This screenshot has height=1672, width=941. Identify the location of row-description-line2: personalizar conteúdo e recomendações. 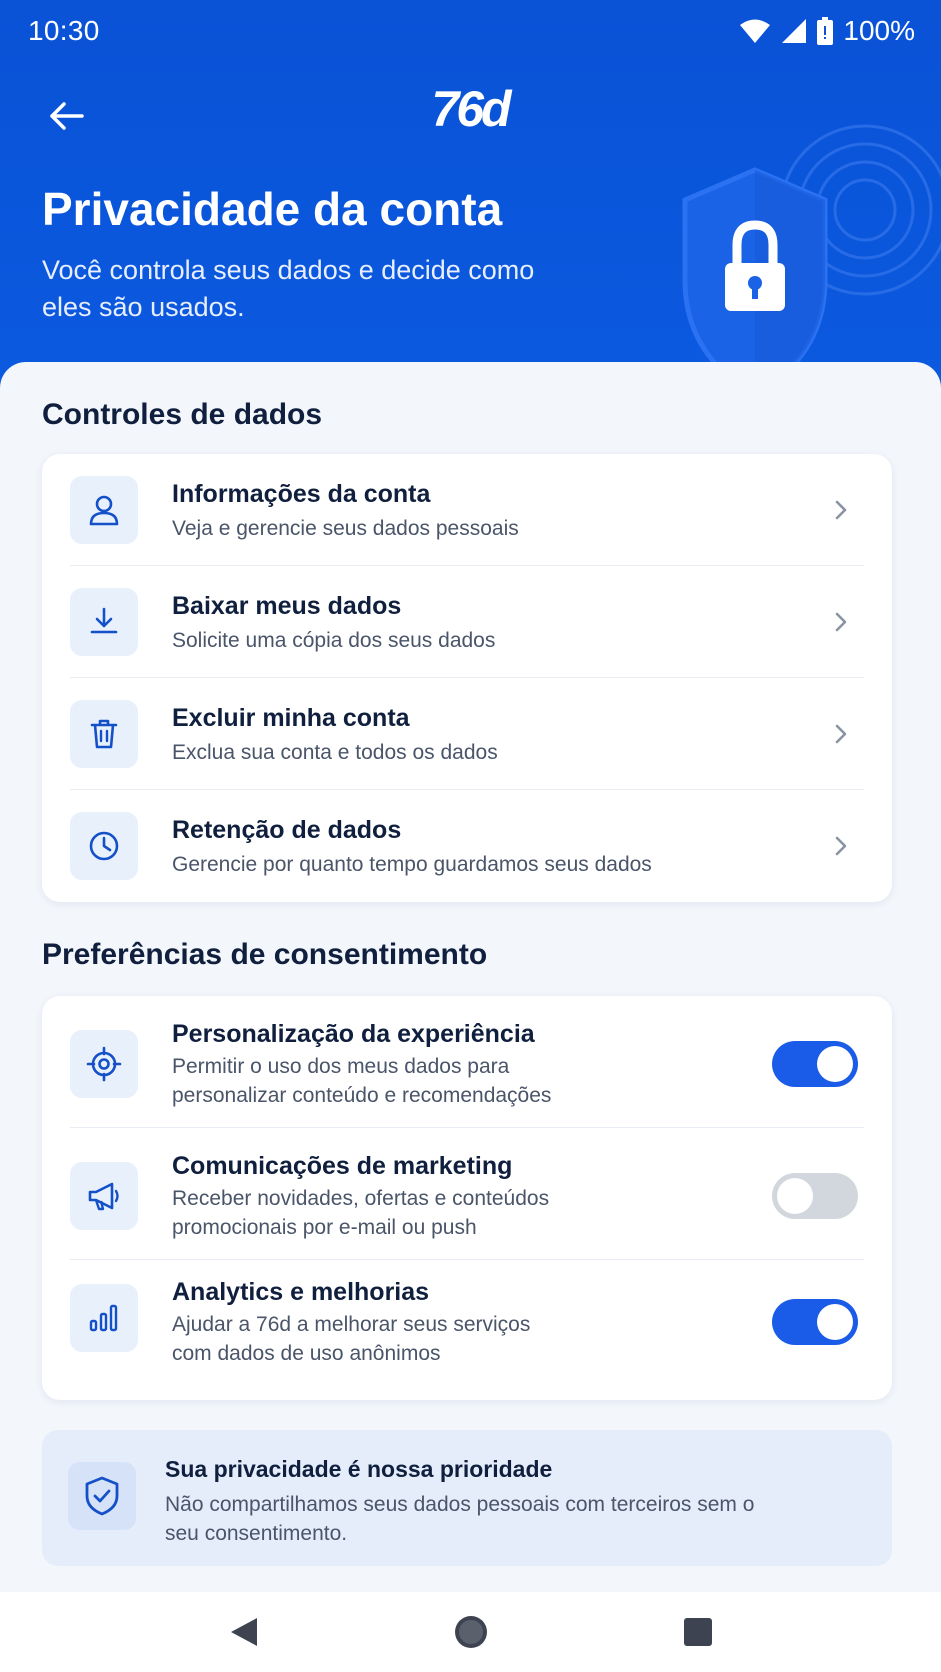
(362, 1095).